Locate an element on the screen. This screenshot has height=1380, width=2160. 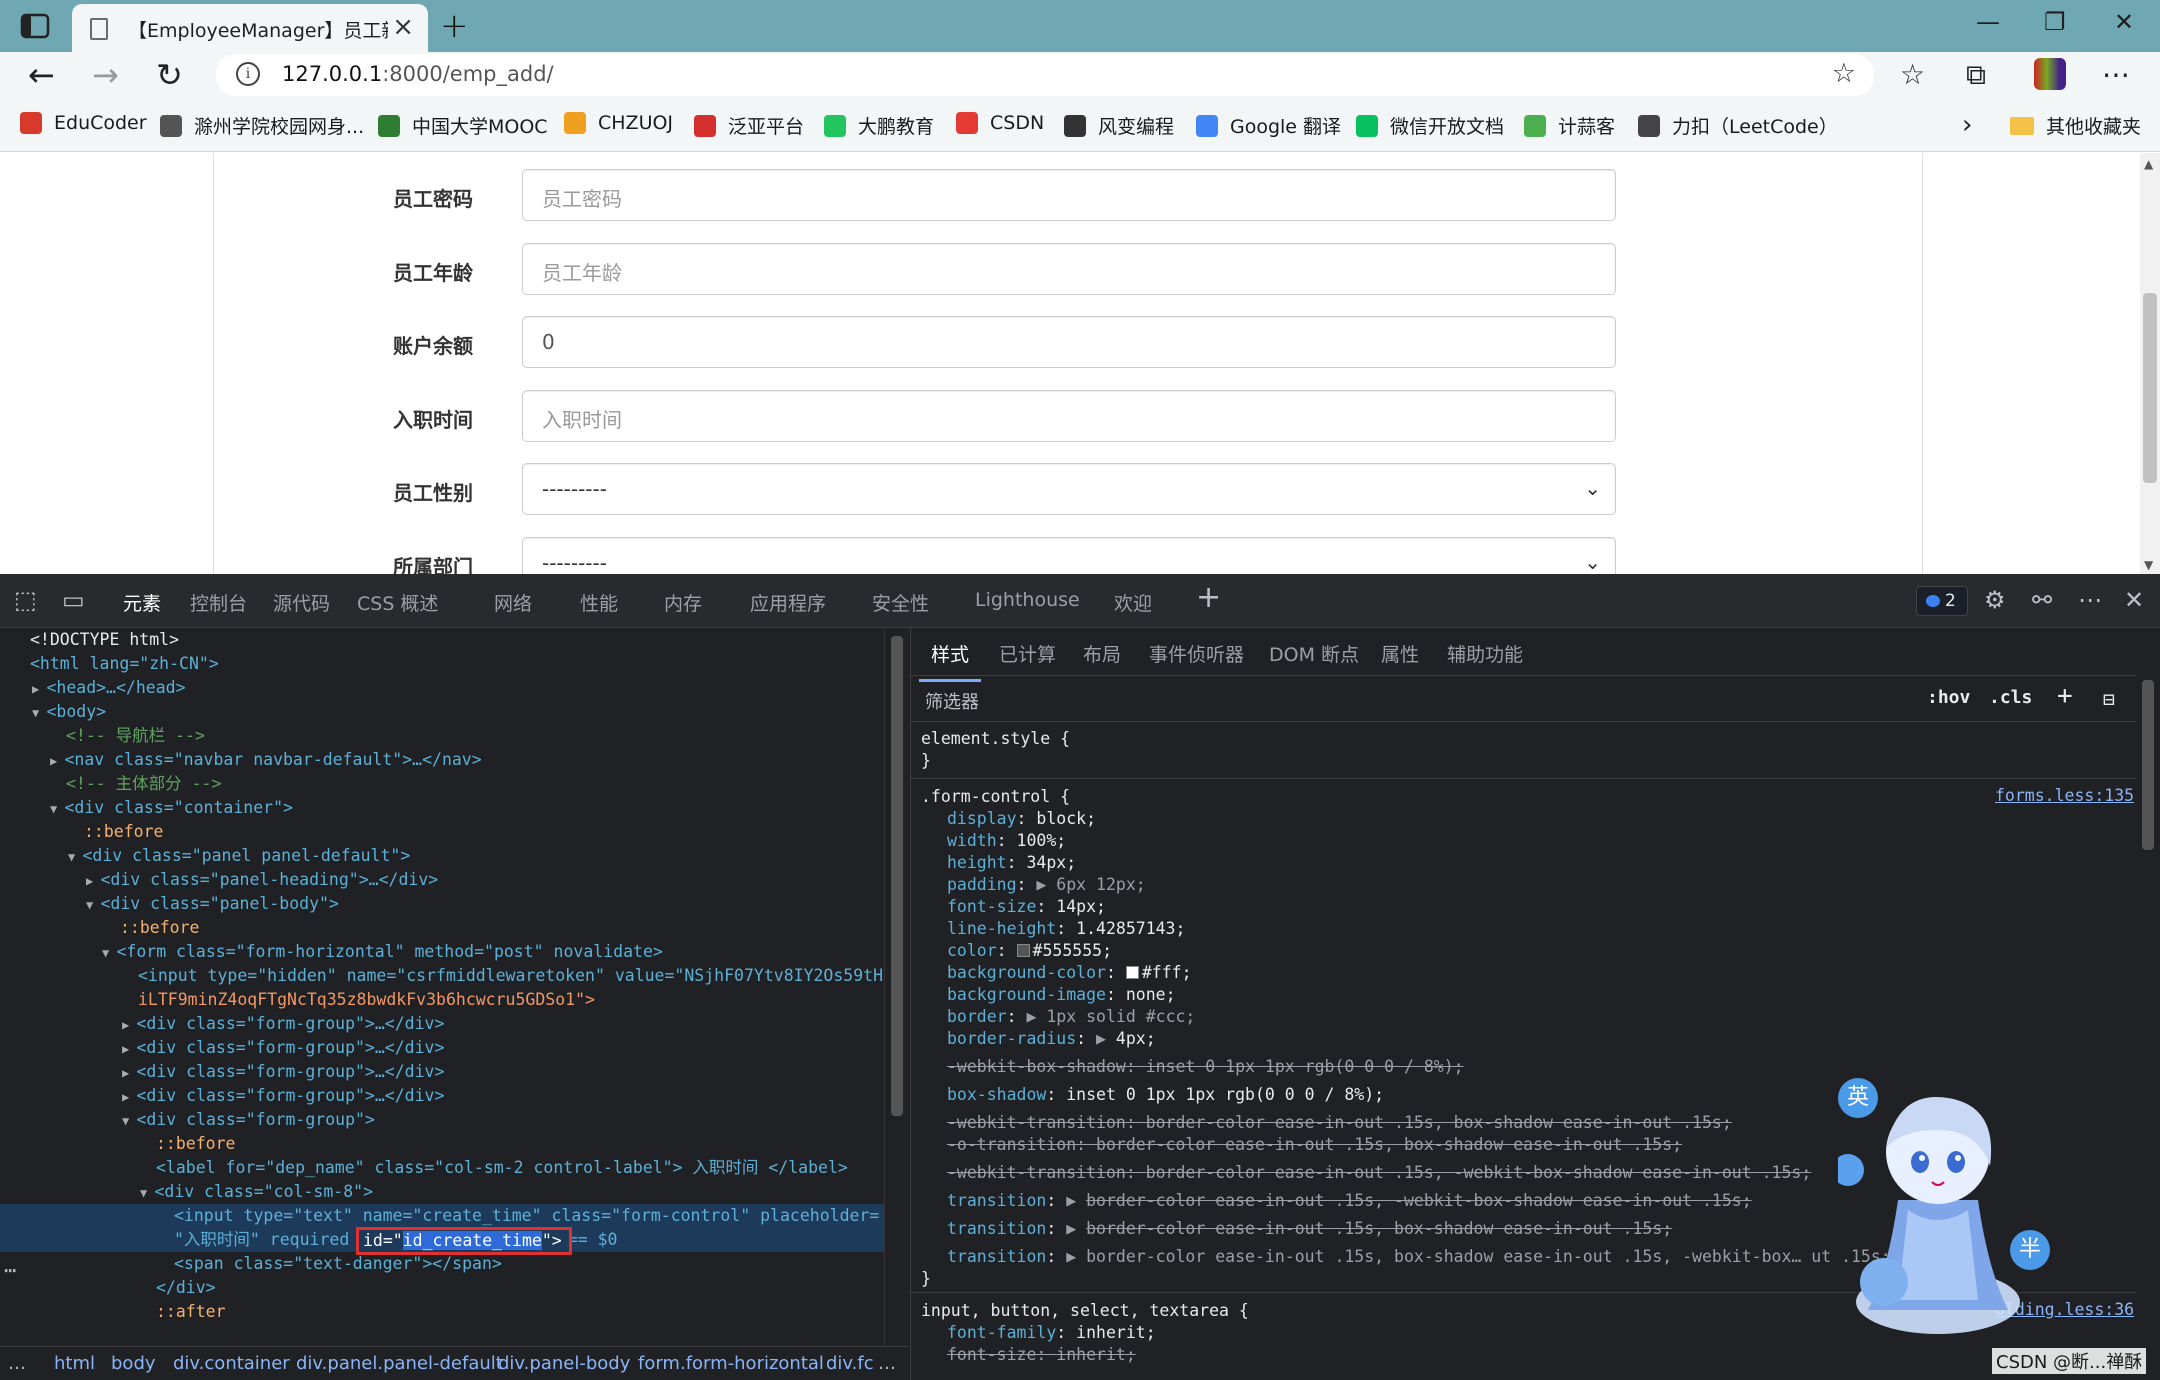
tab-accessibility: 辅助功能 is located at coordinates (1485, 653).